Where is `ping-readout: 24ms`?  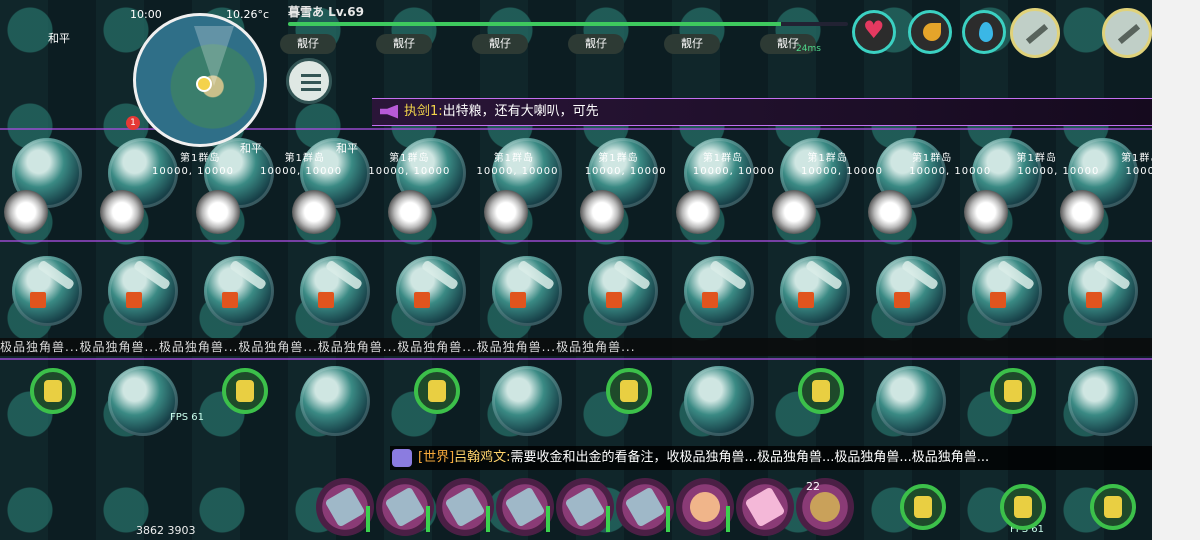 ping-readout: 24ms is located at coordinates (808, 49).